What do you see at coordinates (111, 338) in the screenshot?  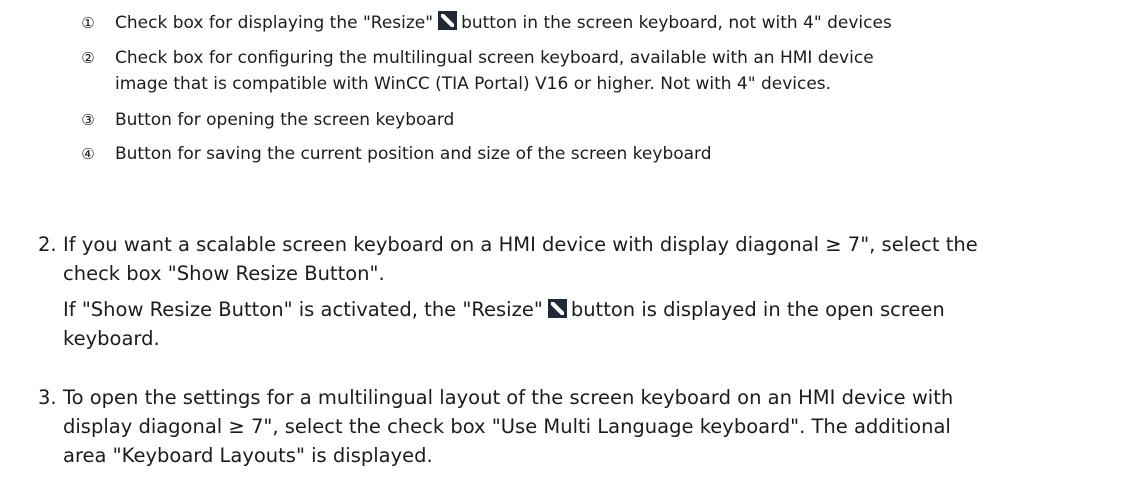 I see `step-2-extra-line-2: keyboard.` at bounding box center [111, 338].